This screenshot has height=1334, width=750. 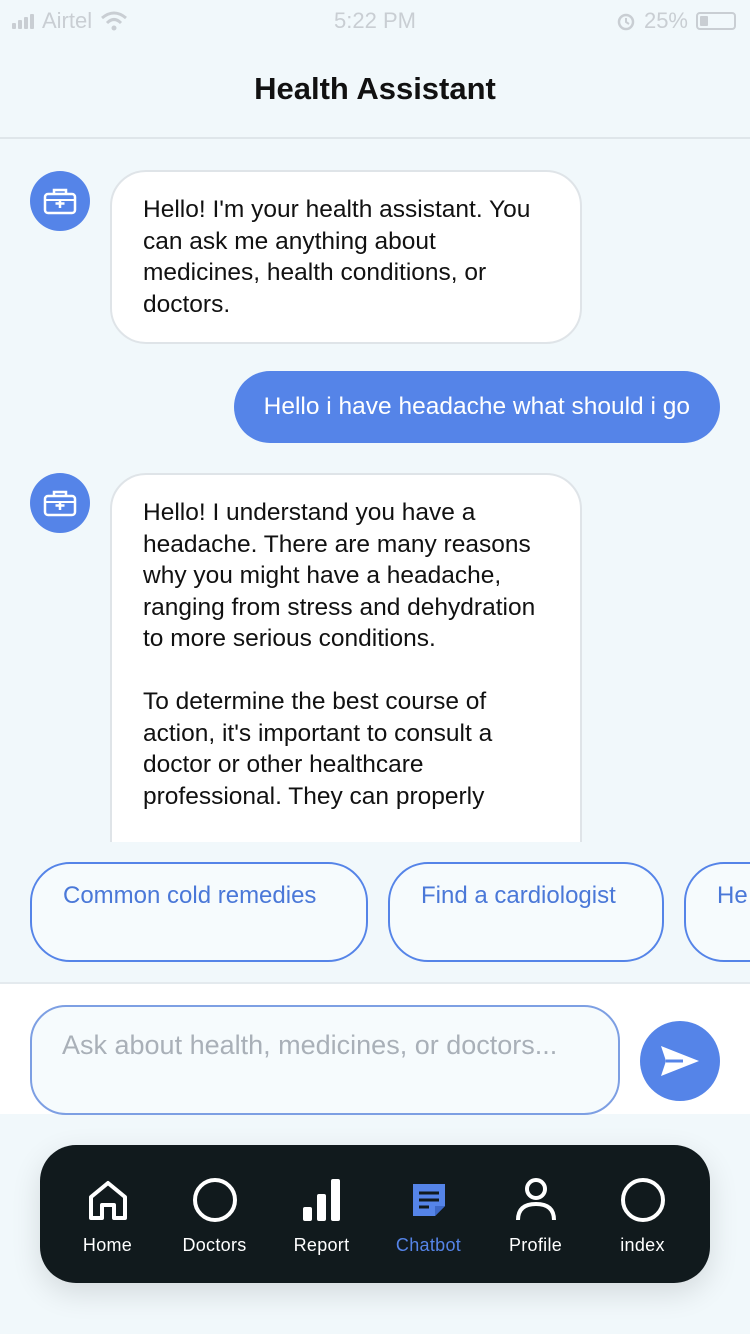 I want to click on tab-label: index, so click(x=642, y=1245).